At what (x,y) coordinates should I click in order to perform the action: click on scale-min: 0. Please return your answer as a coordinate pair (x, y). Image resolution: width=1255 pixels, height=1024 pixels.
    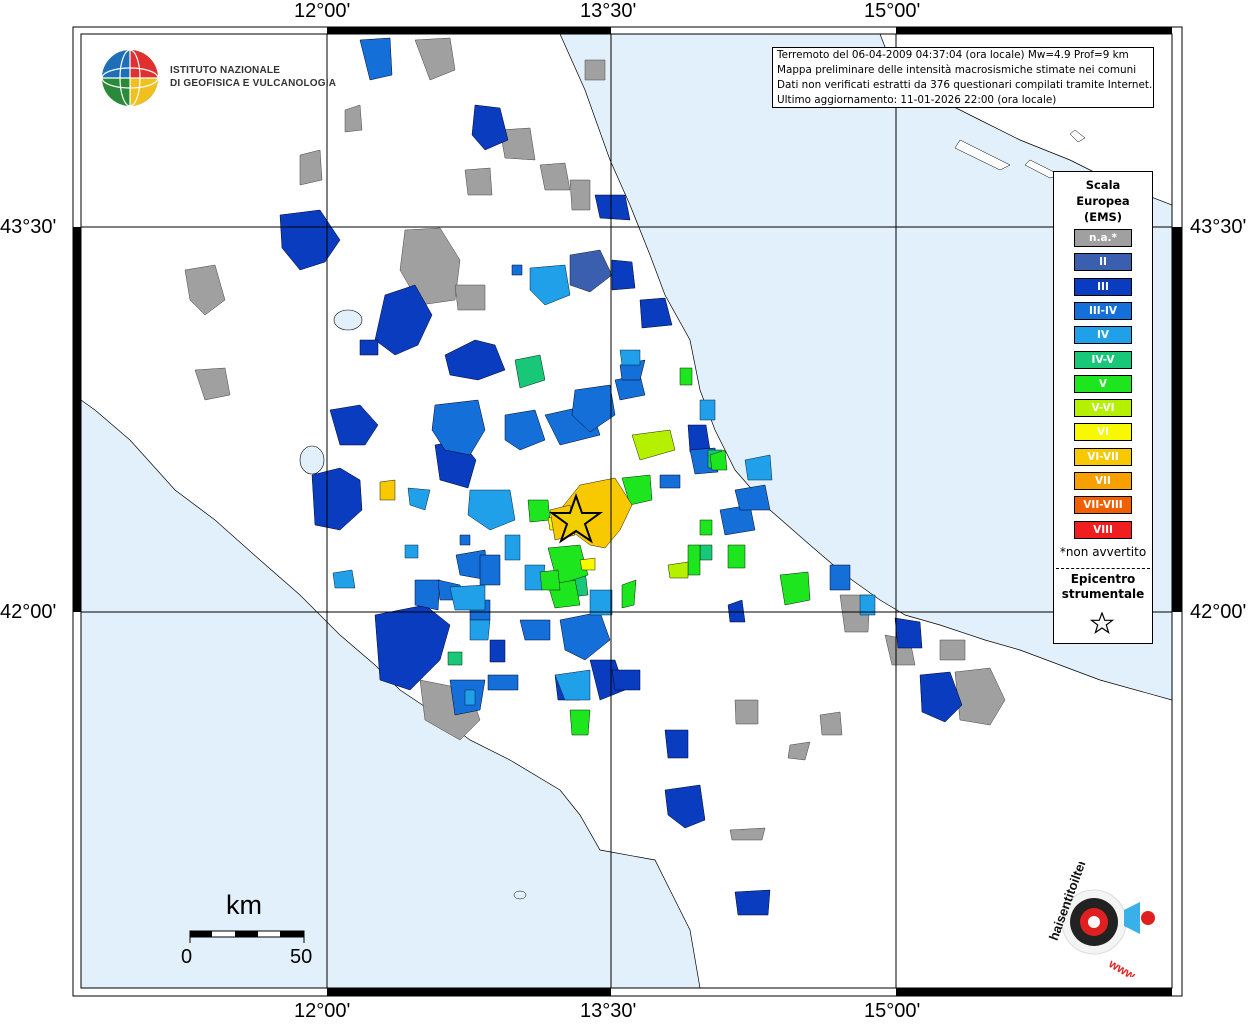
    Looking at the image, I should click on (187, 957).